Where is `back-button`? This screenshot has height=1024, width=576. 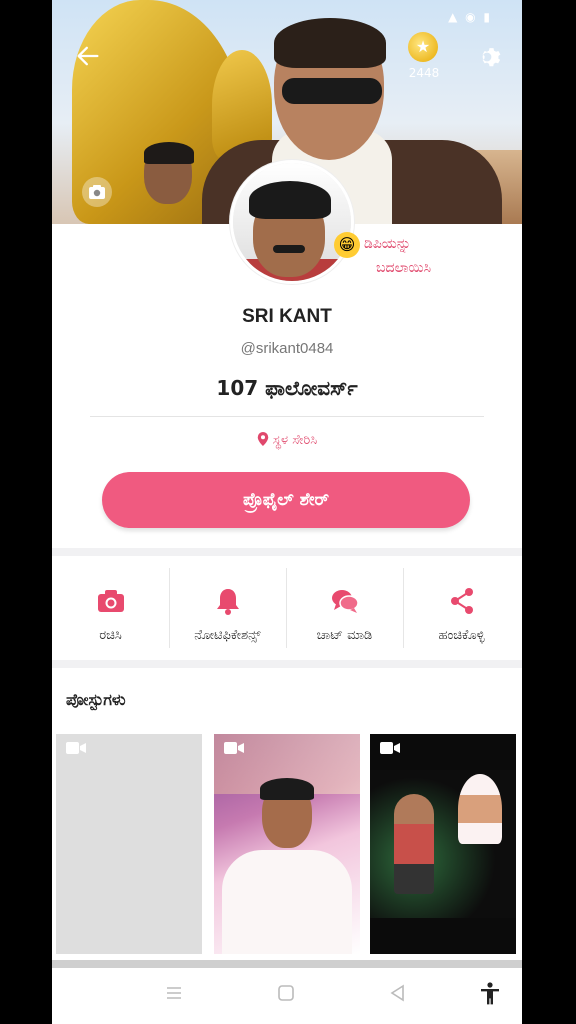 back-button is located at coordinates (88, 58).